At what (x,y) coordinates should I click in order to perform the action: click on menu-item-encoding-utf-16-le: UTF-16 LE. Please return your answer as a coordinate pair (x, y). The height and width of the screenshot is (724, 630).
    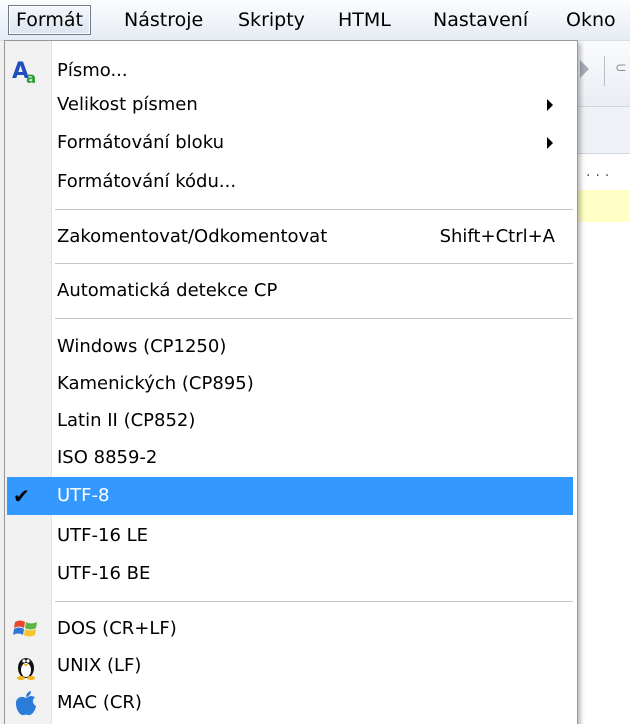
    Looking at the image, I should click on (290, 536).